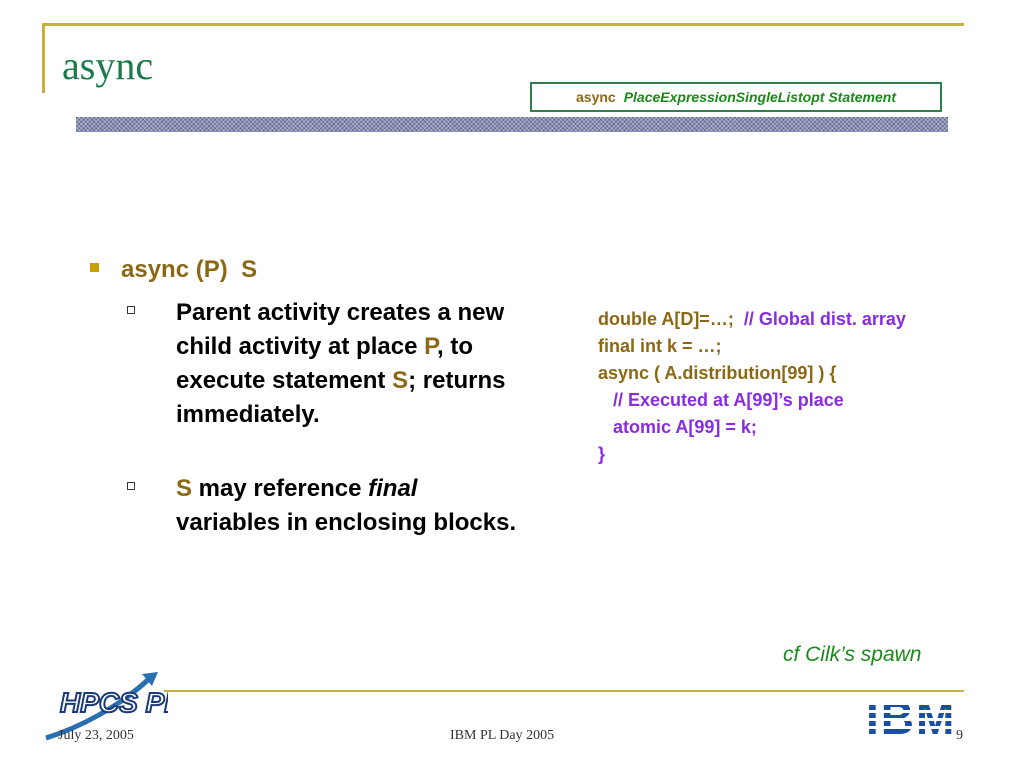  What do you see at coordinates (96, 735) in the screenshot?
I see `footer-date: July 23, 2005` at bounding box center [96, 735].